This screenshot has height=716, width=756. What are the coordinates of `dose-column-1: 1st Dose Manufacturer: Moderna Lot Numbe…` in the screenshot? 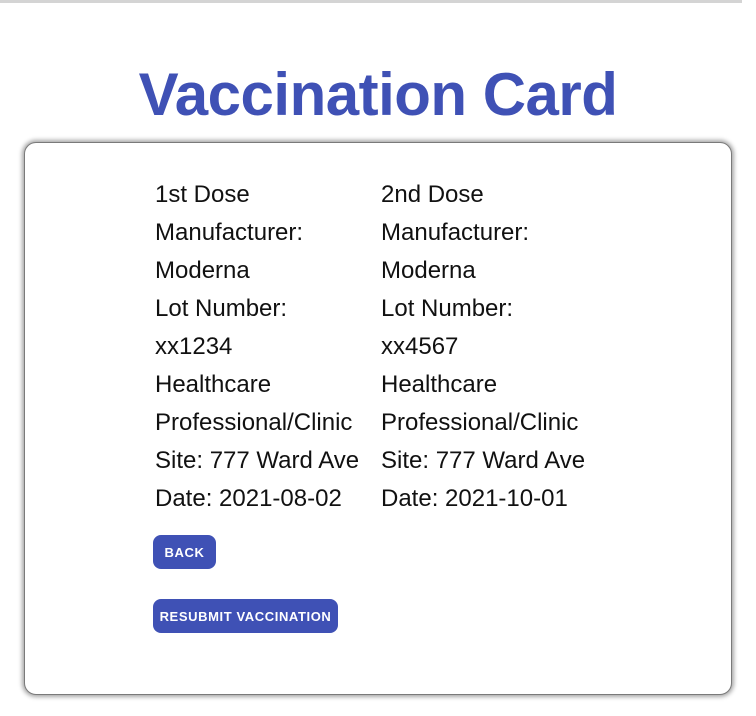 It's located at (257, 347).